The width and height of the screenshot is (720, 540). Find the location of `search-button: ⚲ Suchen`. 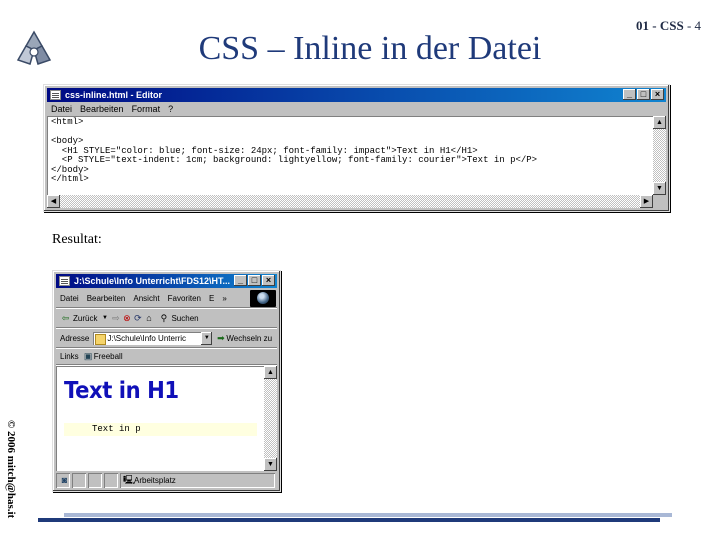

search-button: ⚲ Suchen is located at coordinates (178, 318).